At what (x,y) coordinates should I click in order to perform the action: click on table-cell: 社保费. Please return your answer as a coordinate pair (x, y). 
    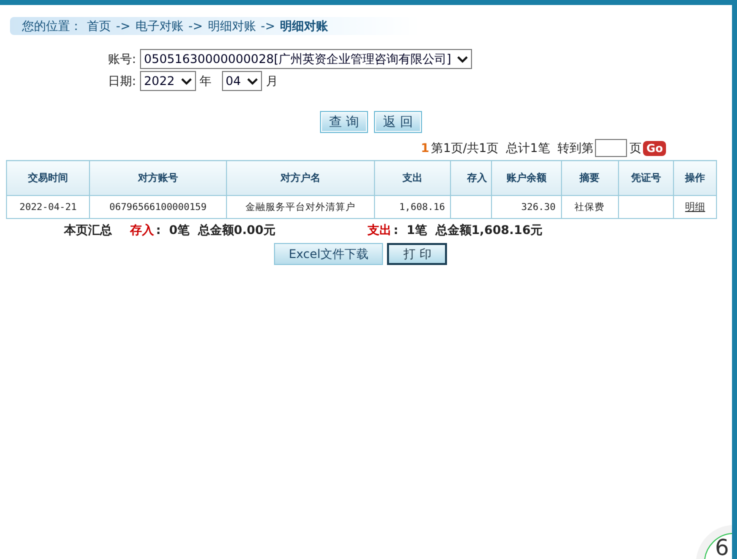
    Looking at the image, I should click on (589, 207).